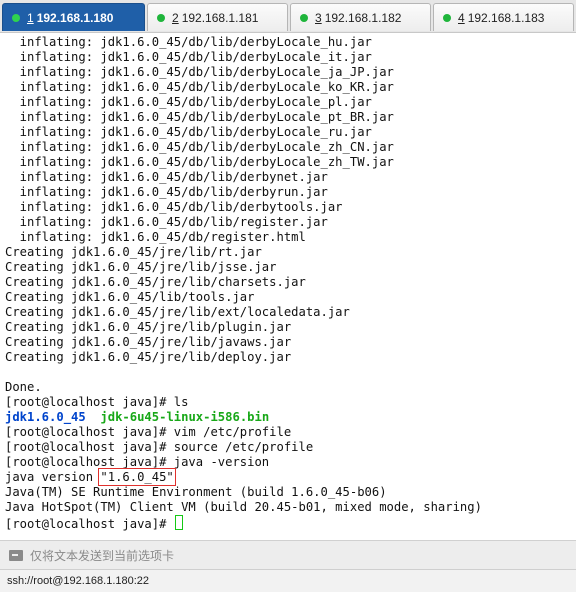  Describe the element at coordinates (461, 17) in the screenshot. I see `tab-number: 4` at that location.